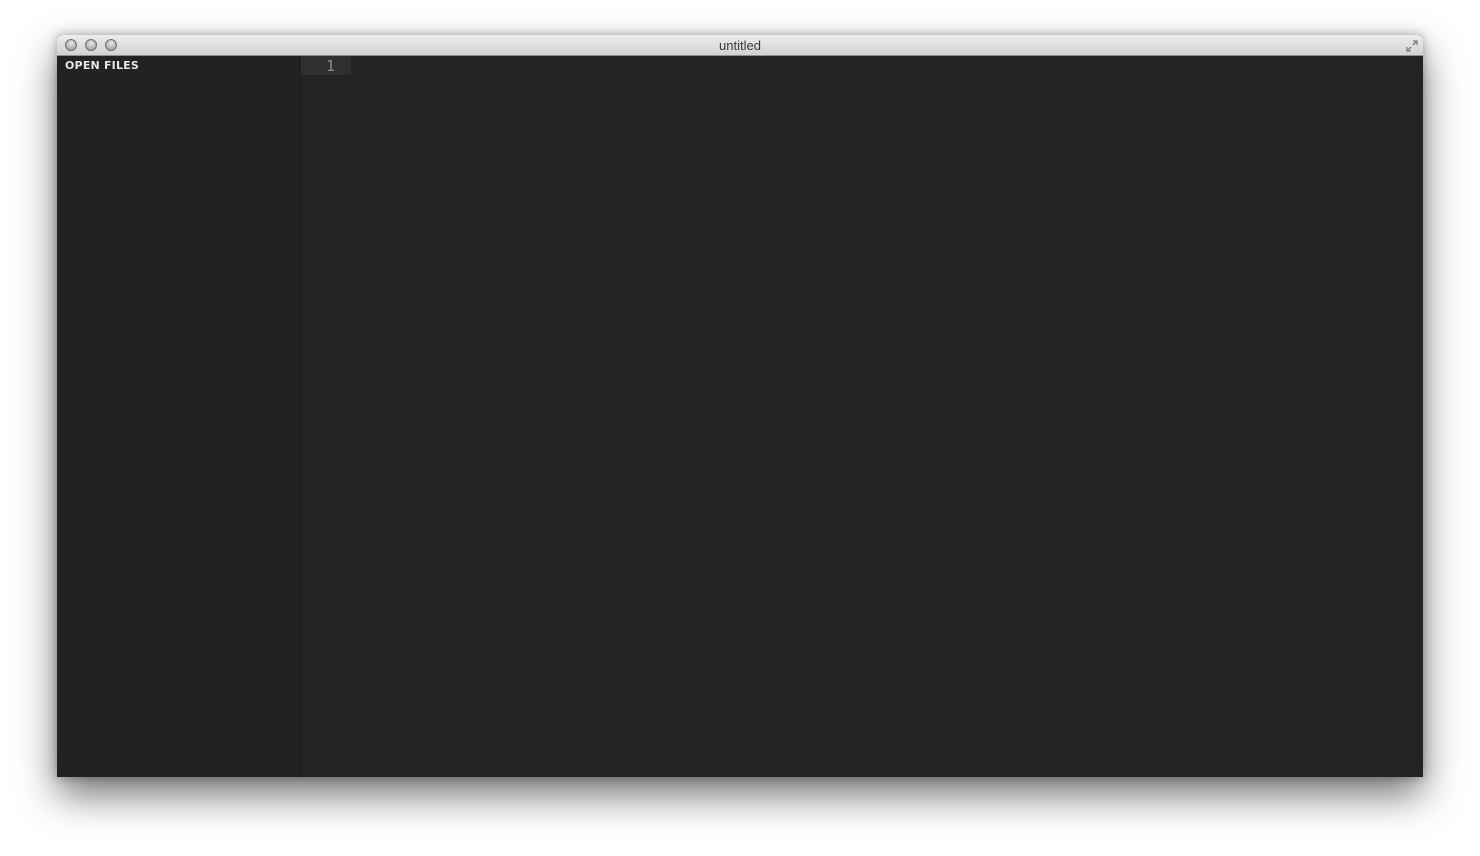 The image size is (1480, 856). I want to click on editor-text-line, so click(890, 65).